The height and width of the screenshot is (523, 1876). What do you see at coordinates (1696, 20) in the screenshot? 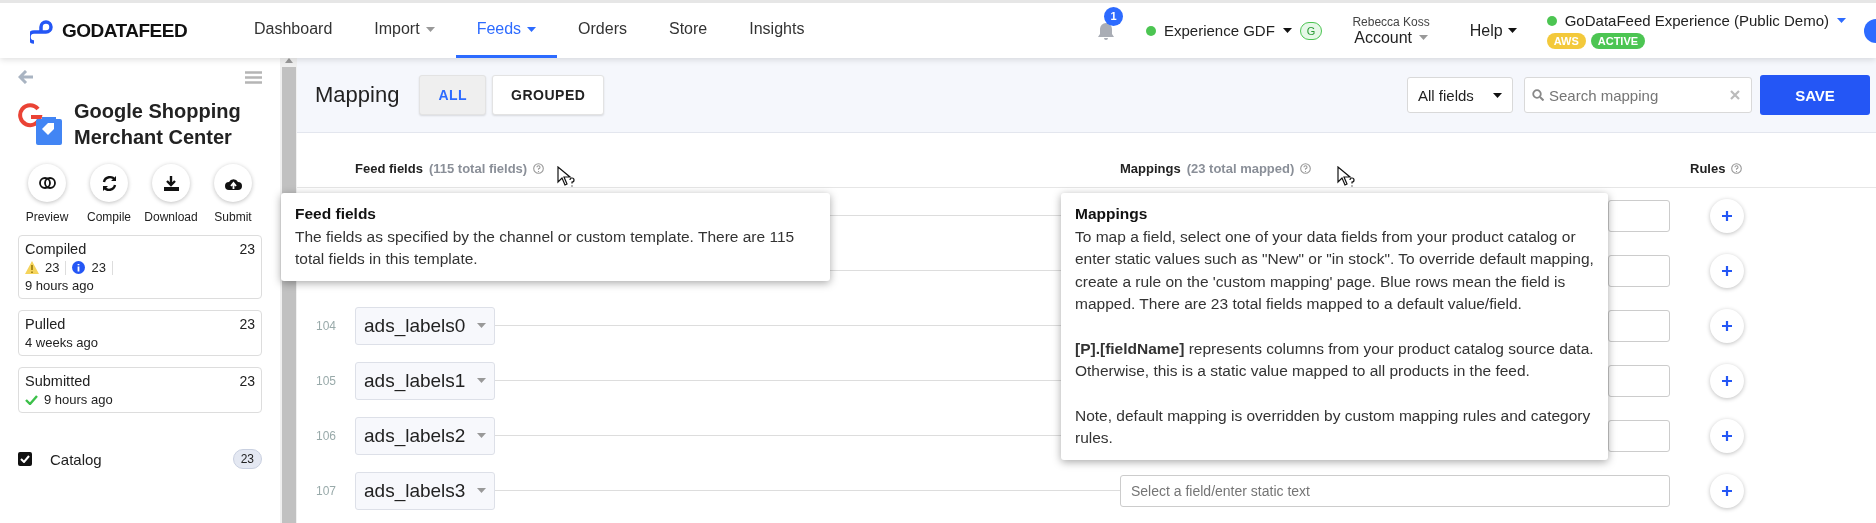
I see `company-name: GoDataFeed Experience (Public Demo)` at bounding box center [1696, 20].